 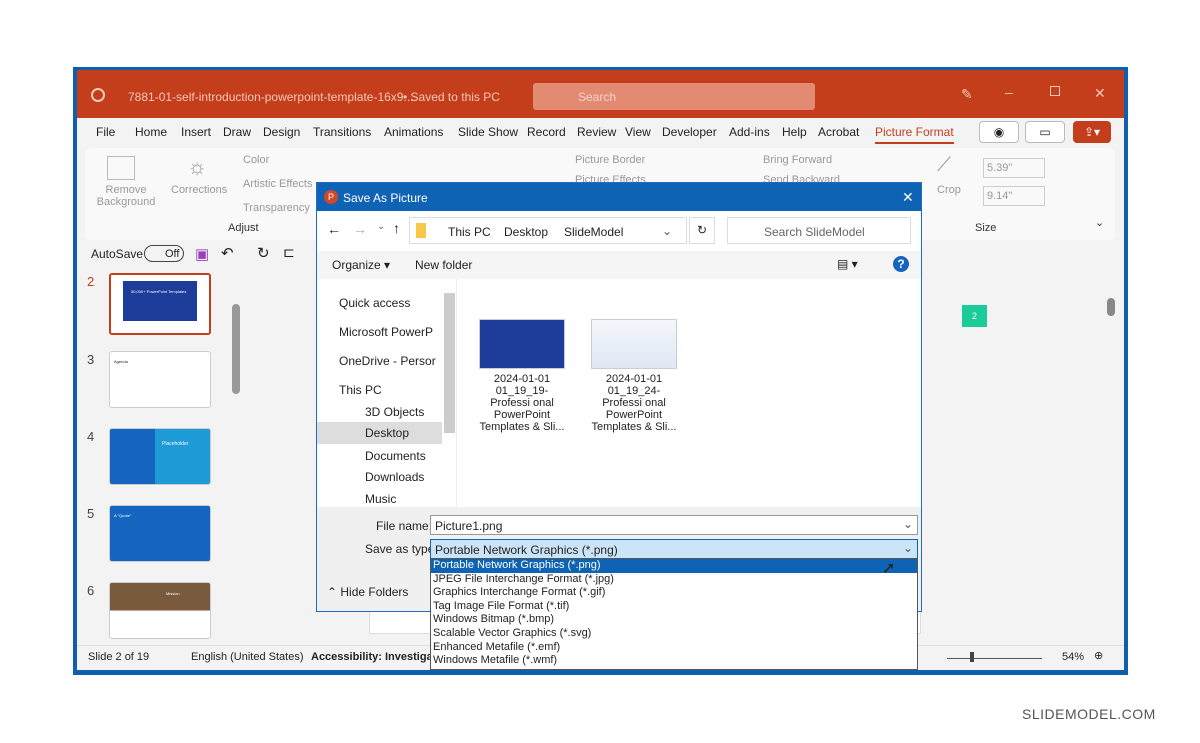 I want to click on hide-folders-button: ⌃ Hide Folders, so click(x=367, y=592).